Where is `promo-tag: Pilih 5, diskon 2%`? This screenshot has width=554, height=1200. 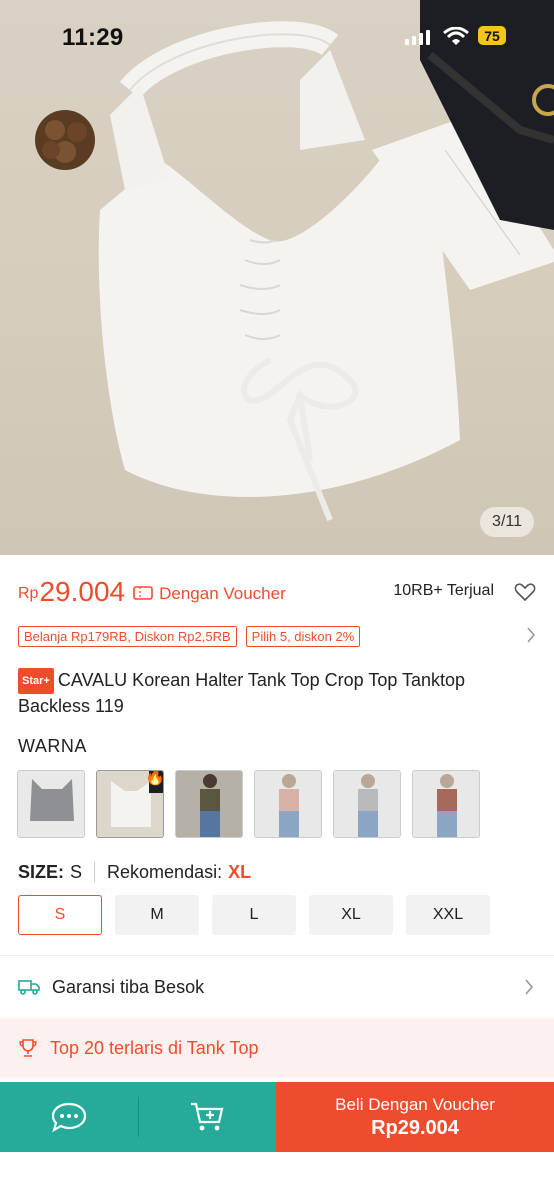 promo-tag: Pilih 5, diskon 2% is located at coordinates (303, 636).